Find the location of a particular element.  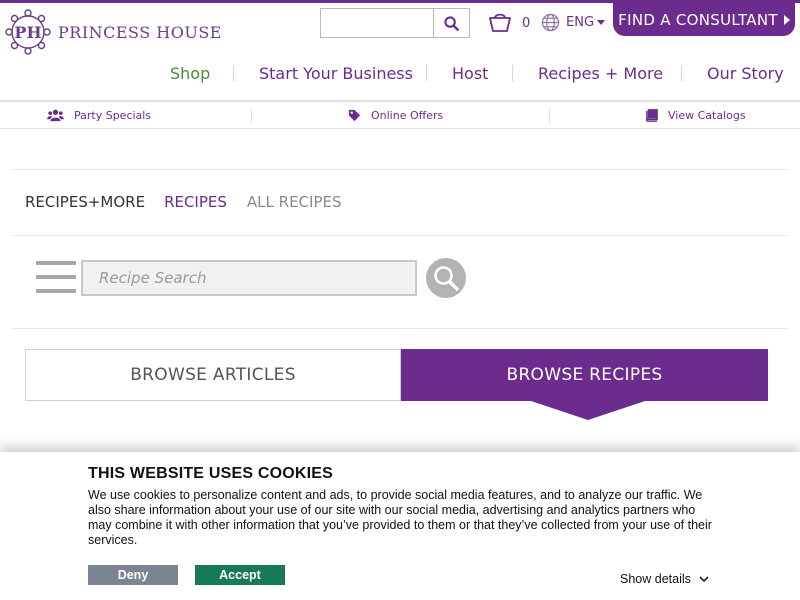

language-label: ENG is located at coordinates (580, 22).